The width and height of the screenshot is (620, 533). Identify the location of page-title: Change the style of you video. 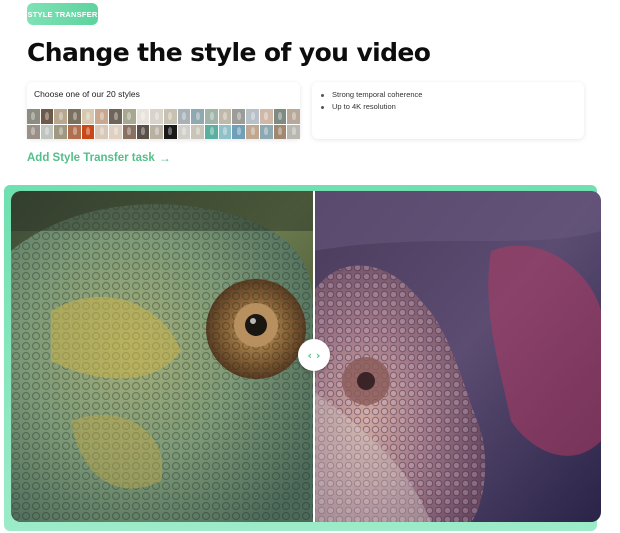
(229, 52).